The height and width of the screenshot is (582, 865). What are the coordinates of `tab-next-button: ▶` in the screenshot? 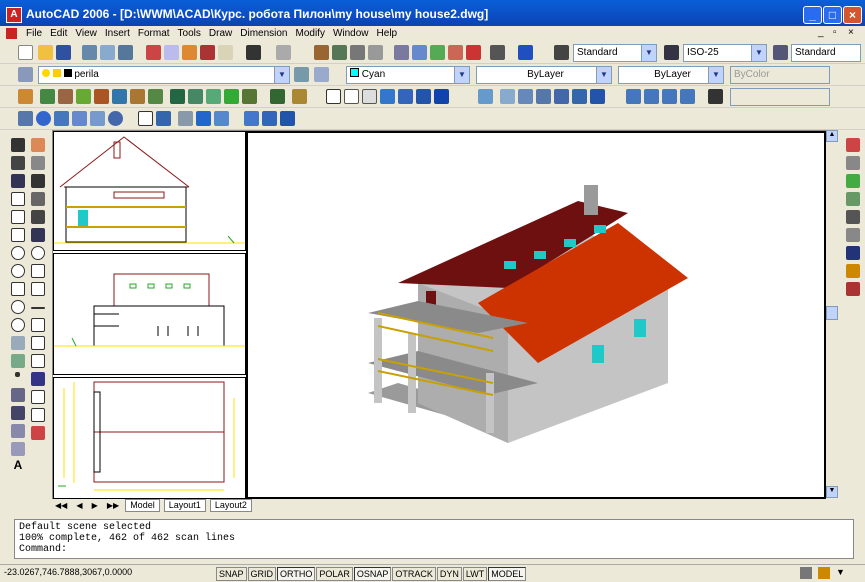 It's located at (95, 505).